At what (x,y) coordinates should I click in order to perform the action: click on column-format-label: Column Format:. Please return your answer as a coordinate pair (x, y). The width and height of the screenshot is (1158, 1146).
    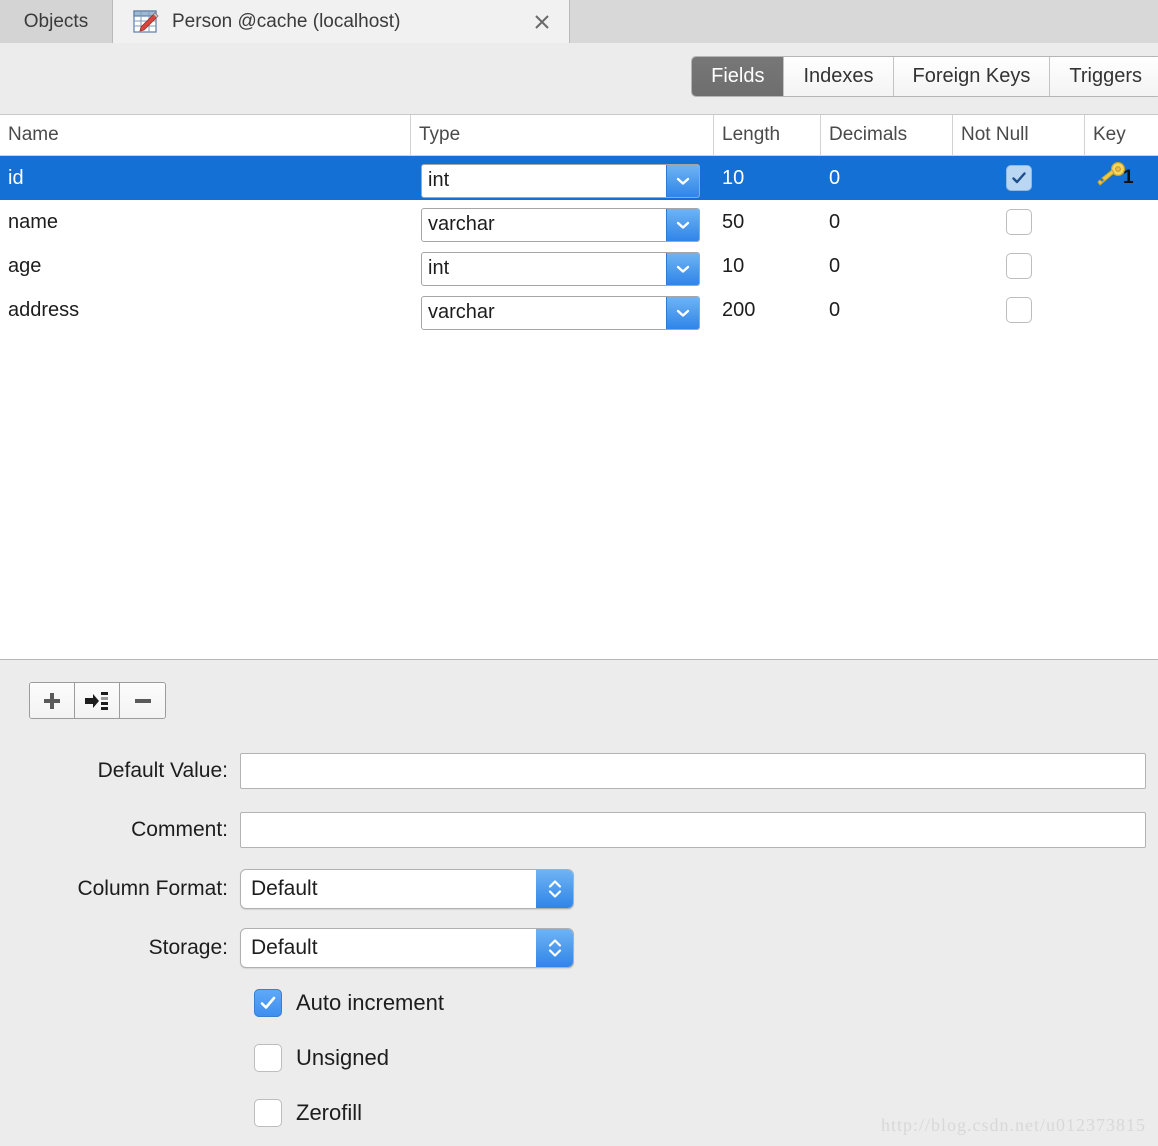
    Looking at the image, I should click on (152, 888).